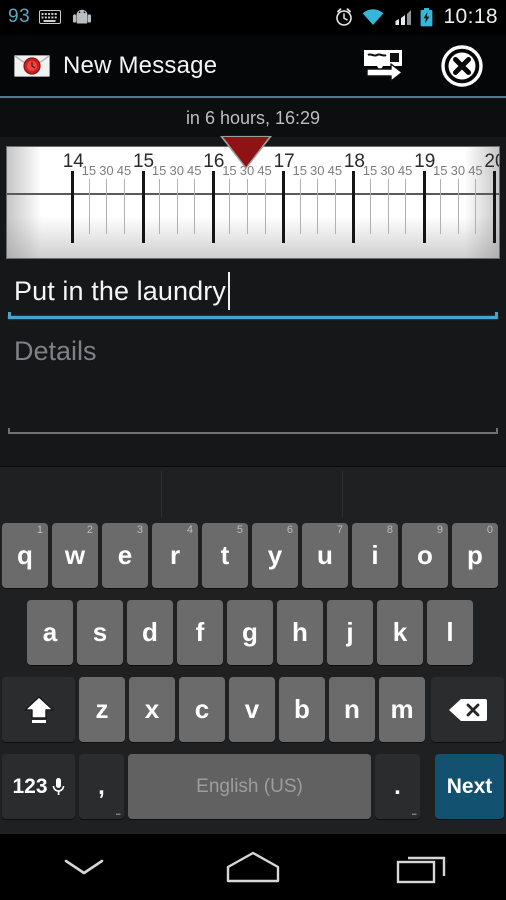 The height and width of the screenshot is (900, 506). I want to click on key-d: d, so click(150, 632).